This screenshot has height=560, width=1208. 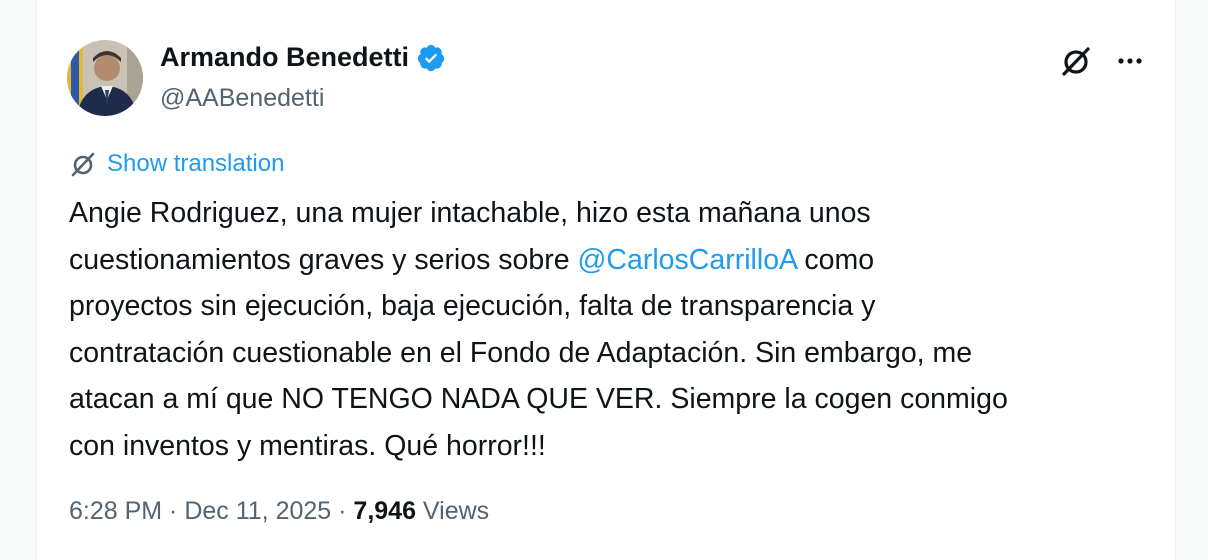 What do you see at coordinates (323, 259) in the screenshot?
I see `tweet-line-text: cuestionamientos graves y serios sobre` at bounding box center [323, 259].